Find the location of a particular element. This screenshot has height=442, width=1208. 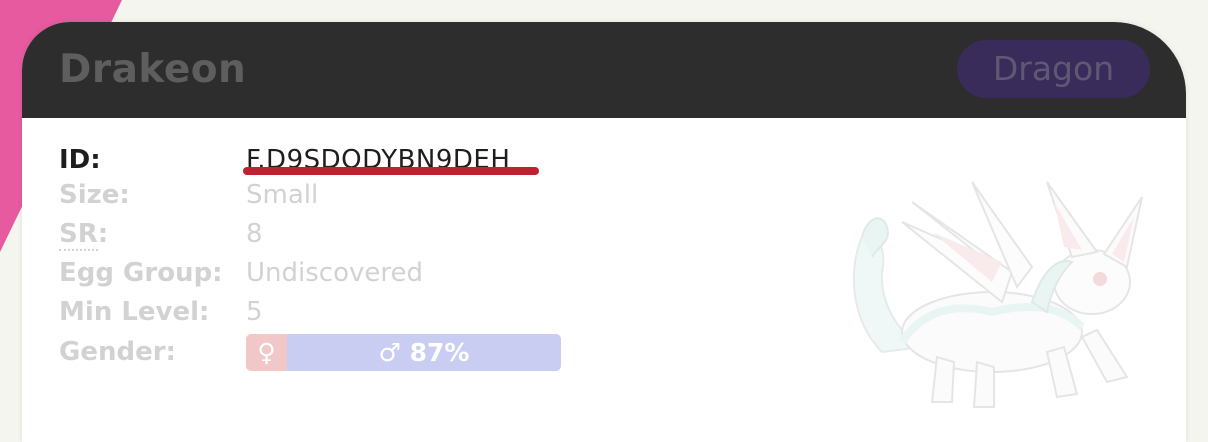

id-highlight-underline is located at coordinates (391, 171).